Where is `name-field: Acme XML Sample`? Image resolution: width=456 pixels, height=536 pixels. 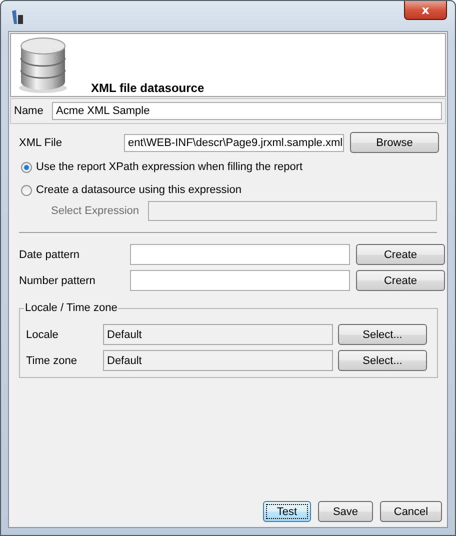
name-field: Acme XML Sample is located at coordinates (247, 111).